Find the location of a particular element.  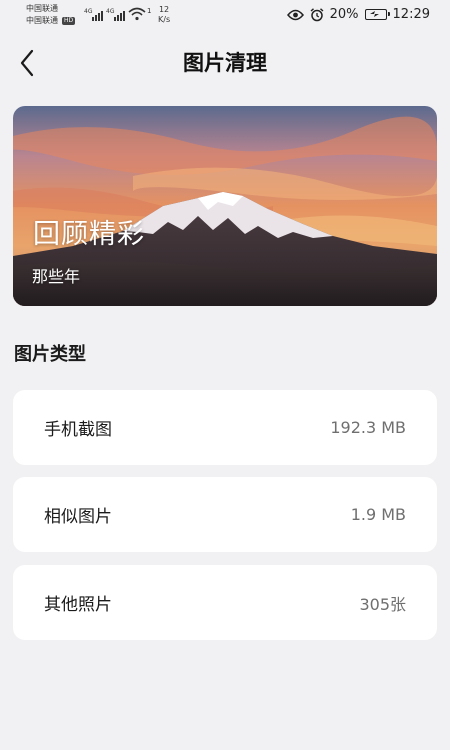

category-name: 相似图片 is located at coordinates (78, 517).